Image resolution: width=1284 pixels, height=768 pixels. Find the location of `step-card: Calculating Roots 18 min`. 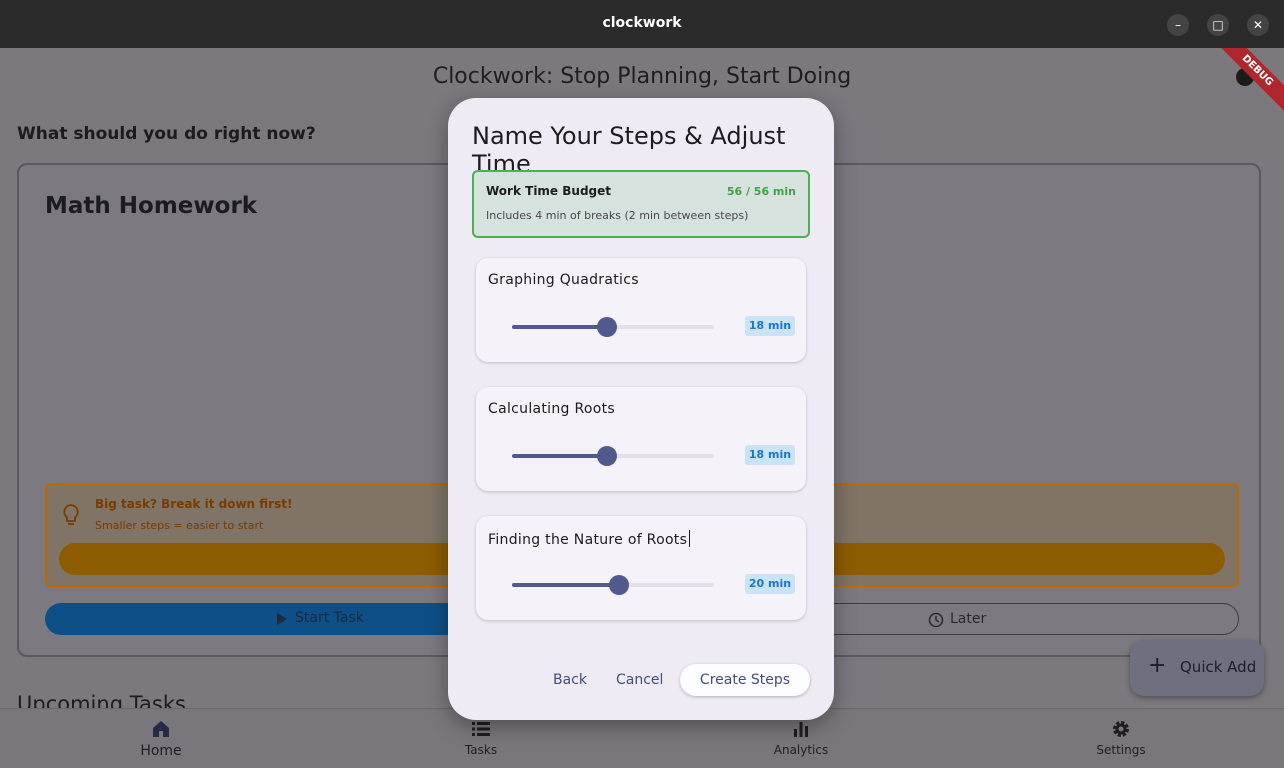

step-card: Calculating Roots 18 min is located at coordinates (641, 439).